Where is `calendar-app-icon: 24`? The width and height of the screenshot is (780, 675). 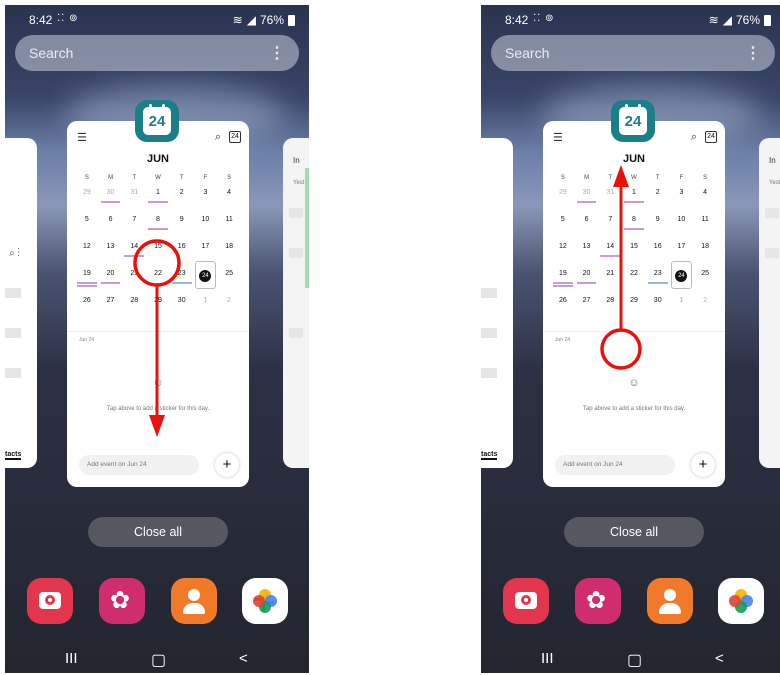
calendar-app-icon: 24 is located at coordinates (633, 121).